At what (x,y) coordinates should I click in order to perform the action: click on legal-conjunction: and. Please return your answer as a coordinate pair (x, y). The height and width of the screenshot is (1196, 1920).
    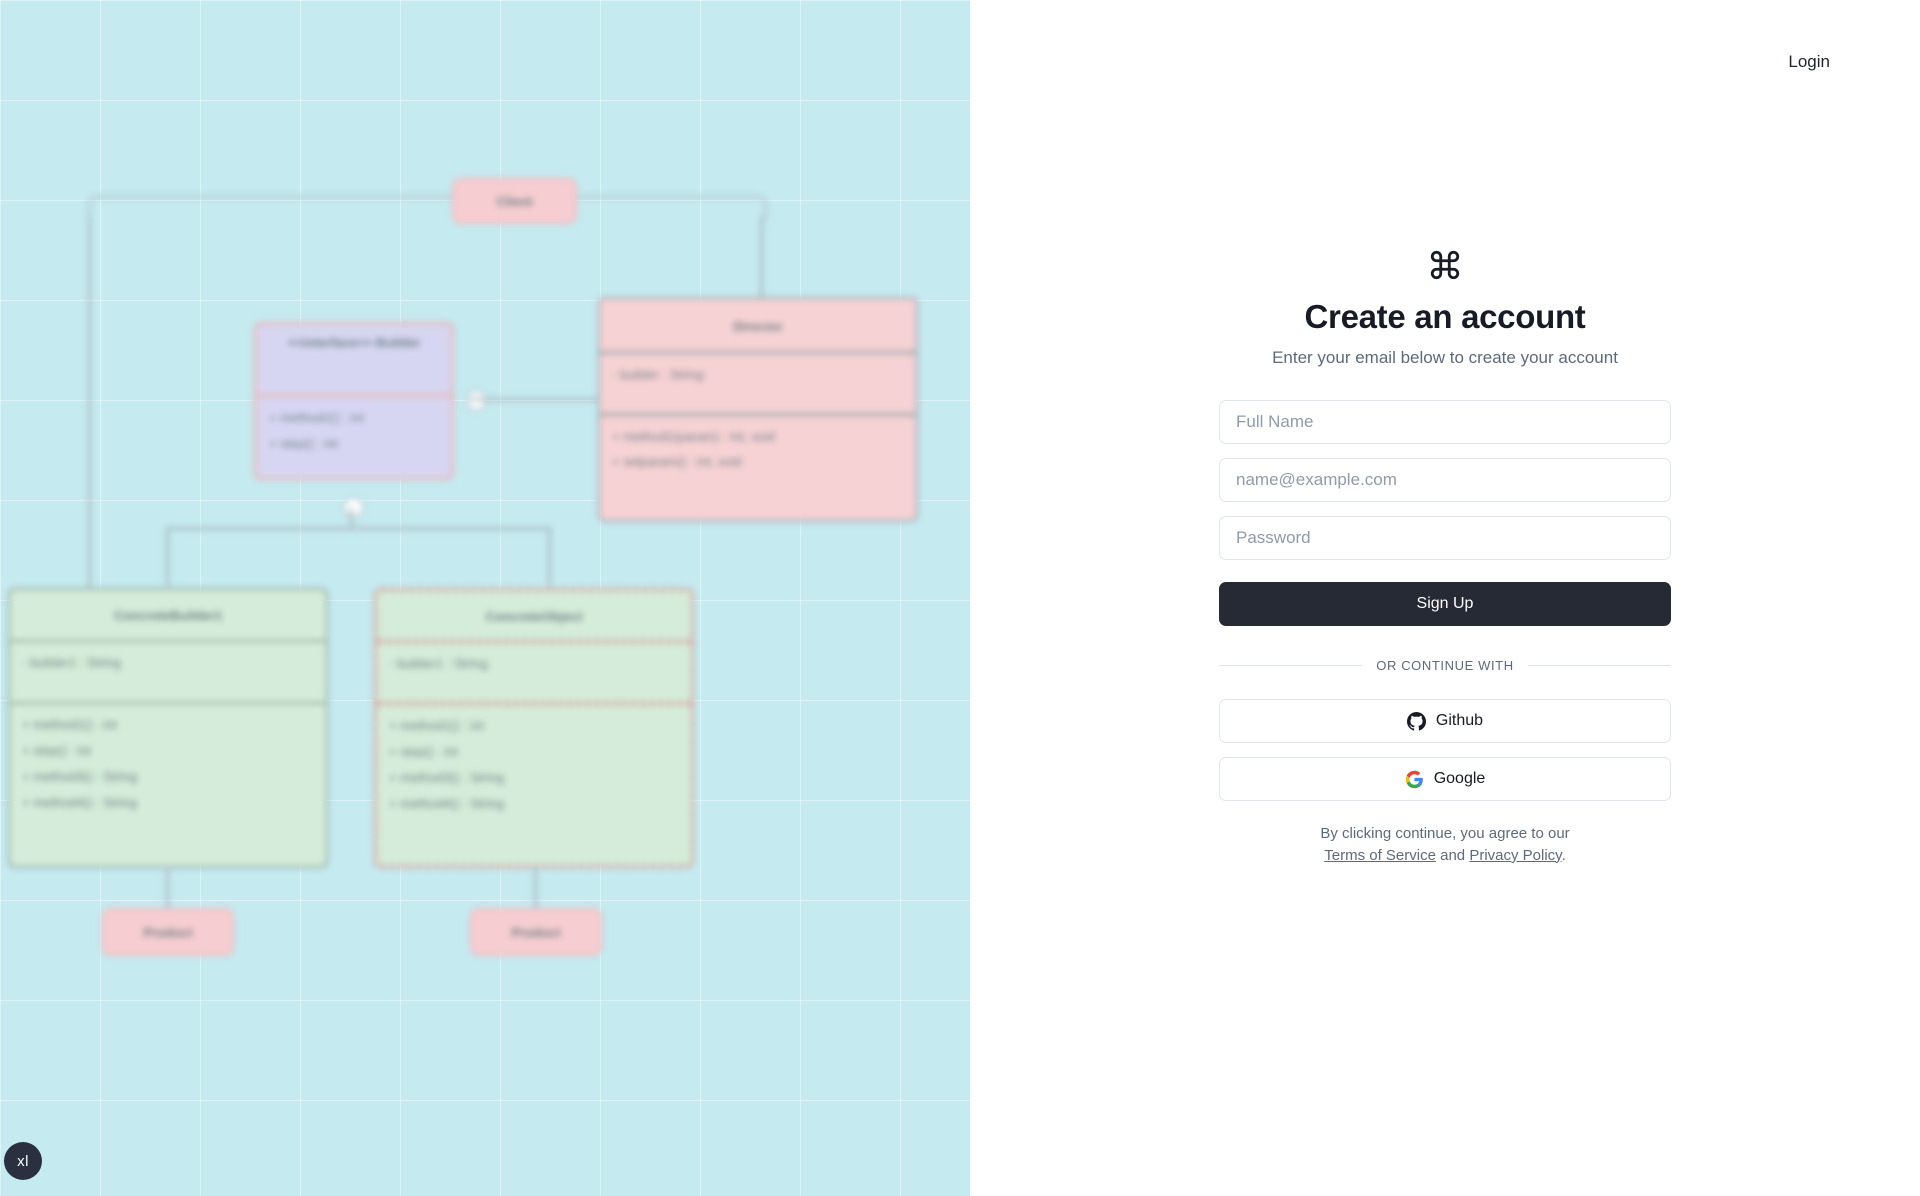
    Looking at the image, I should click on (1453, 855).